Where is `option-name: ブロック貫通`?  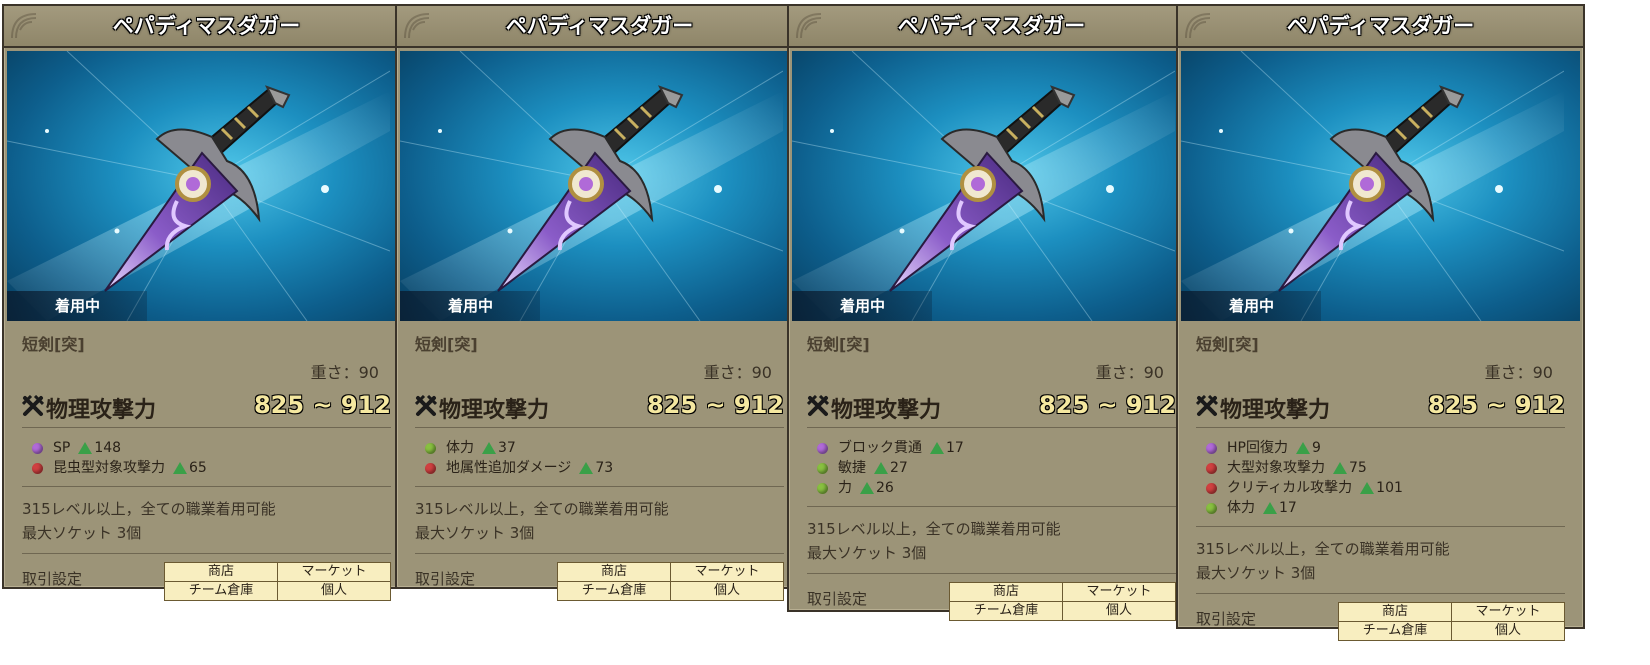 option-name: ブロック貫通 is located at coordinates (880, 448).